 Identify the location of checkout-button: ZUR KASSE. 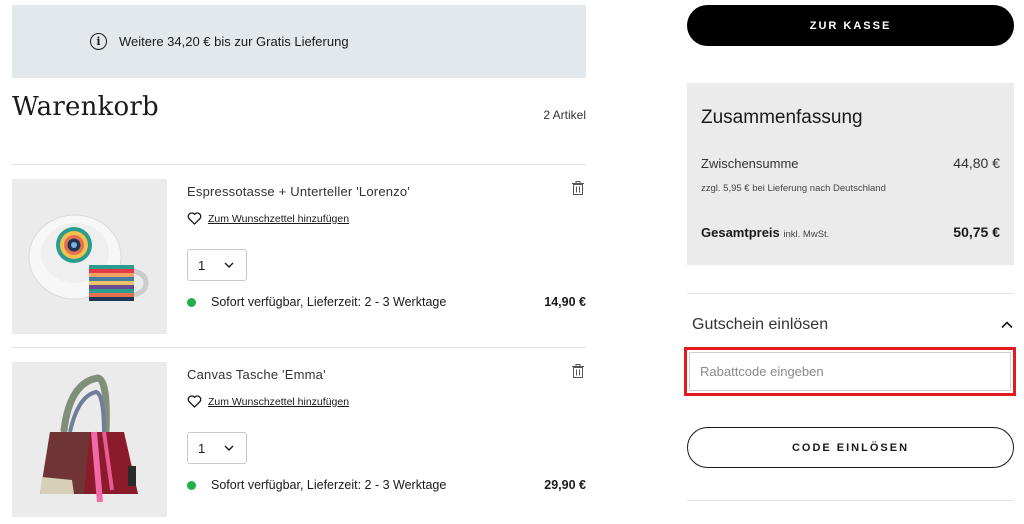
(850, 25).